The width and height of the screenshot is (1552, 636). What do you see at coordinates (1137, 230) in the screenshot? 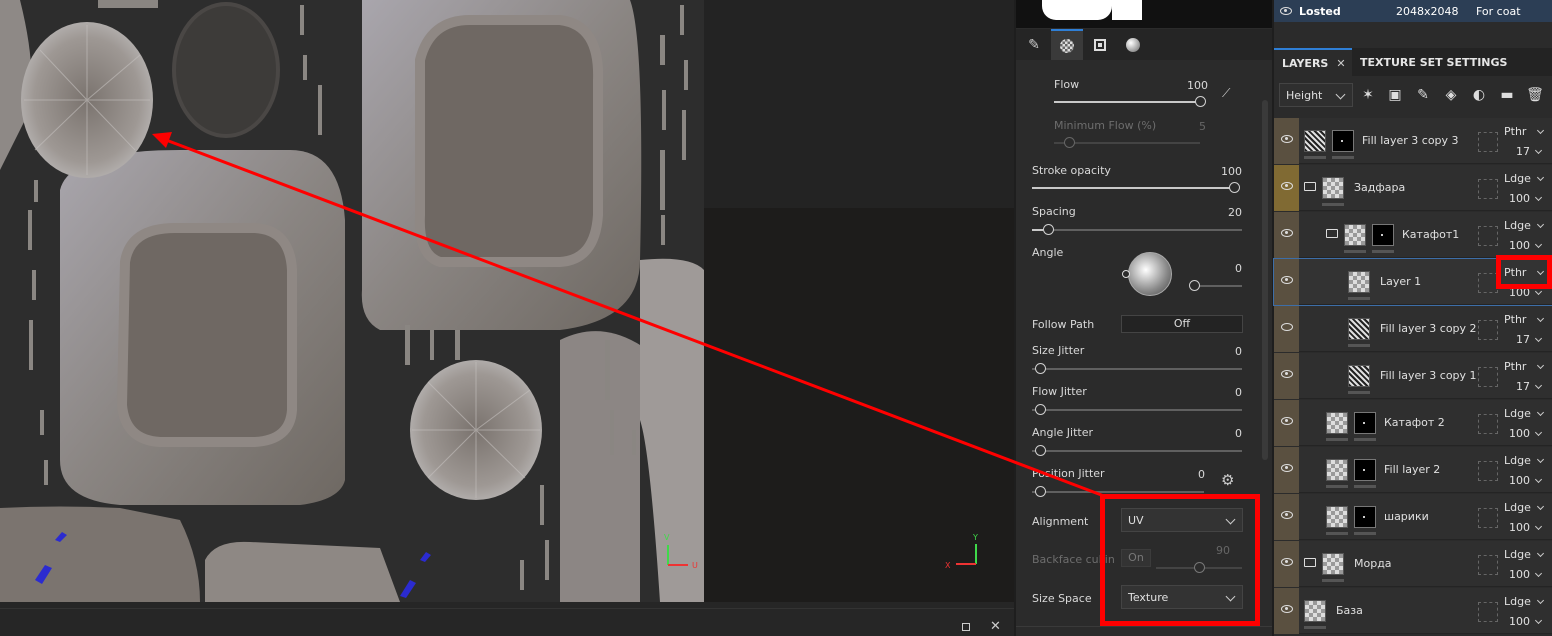
I see `spacing-slider` at bounding box center [1137, 230].